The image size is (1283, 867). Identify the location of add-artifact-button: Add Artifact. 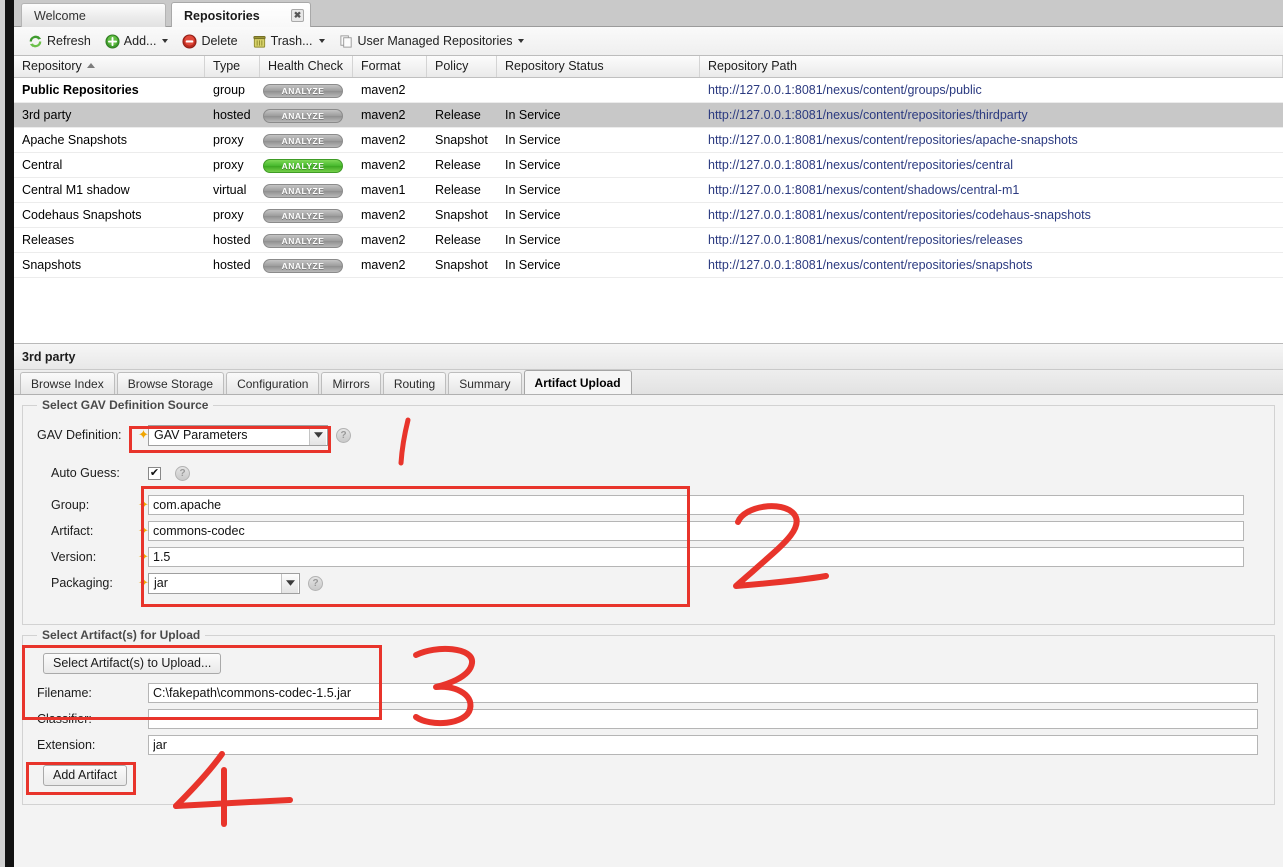
(85, 775).